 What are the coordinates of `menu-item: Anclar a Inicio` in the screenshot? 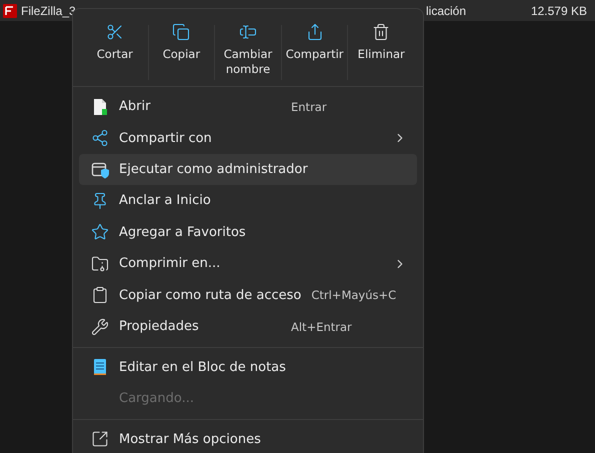 It's located at (248, 201).